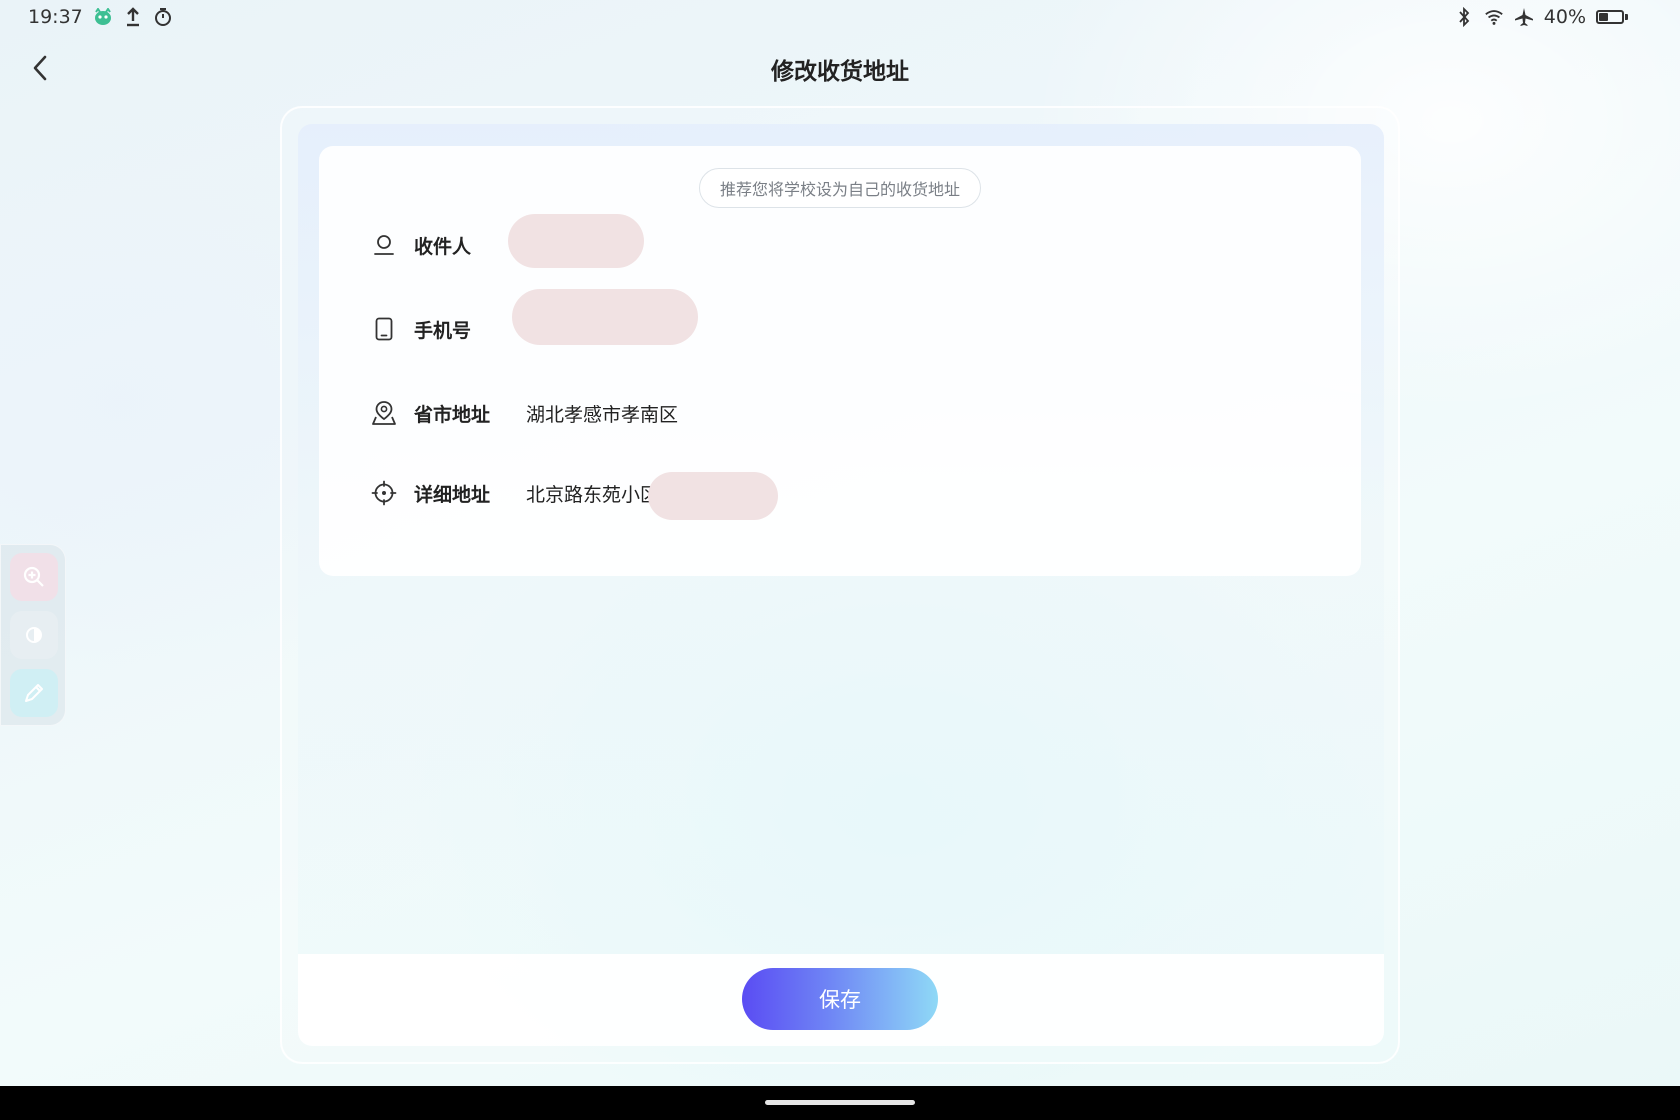 Image resolution: width=1680 pixels, height=1120 pixels. Describe the element at coordinates (780, 413) in the screenshot. I see `region-row: 省市地址 湖北孝感市孝南区` at that location.